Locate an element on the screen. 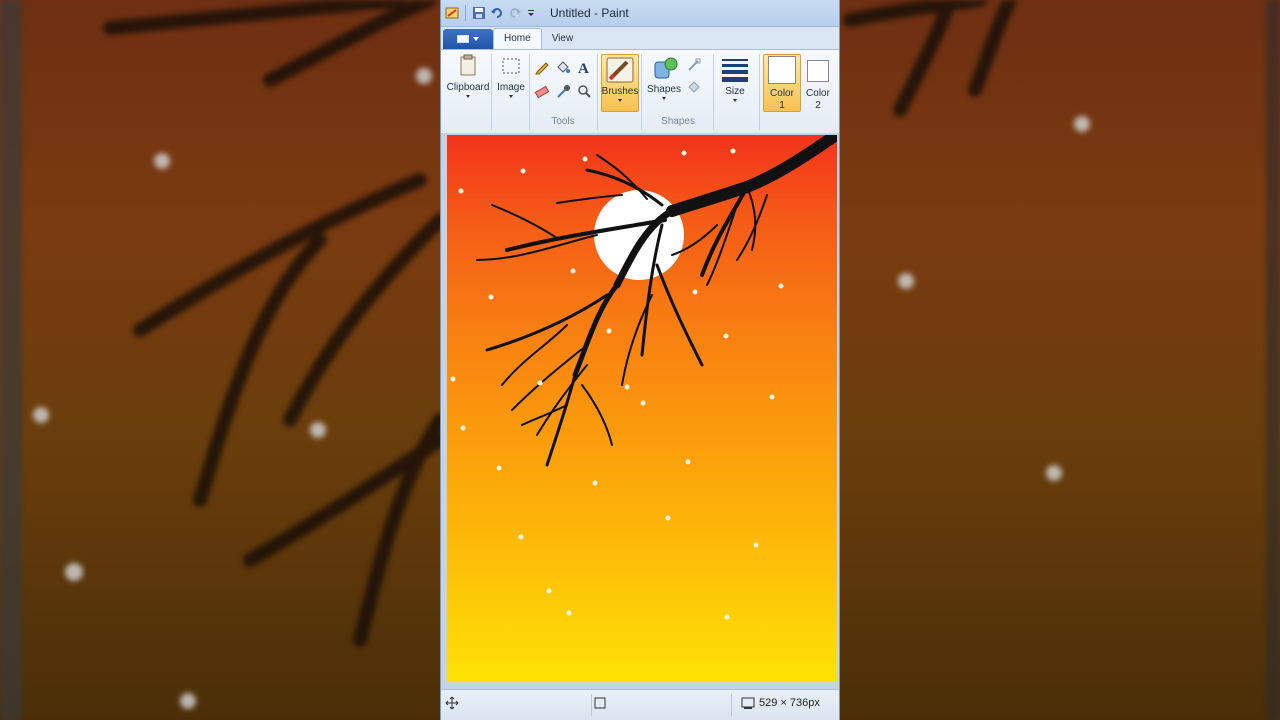 The height and width of the screenshot is (720, 1280). paint-menu-icon is located at coordinates (463, 39).